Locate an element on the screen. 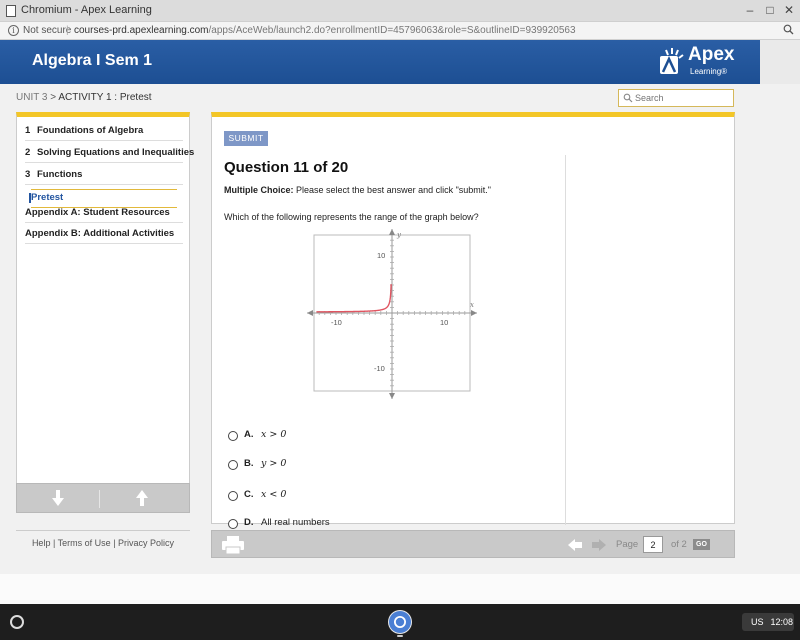 The image size is (800, 640). question-title: Question 11 of 20 is located at coordinates (286, 167).